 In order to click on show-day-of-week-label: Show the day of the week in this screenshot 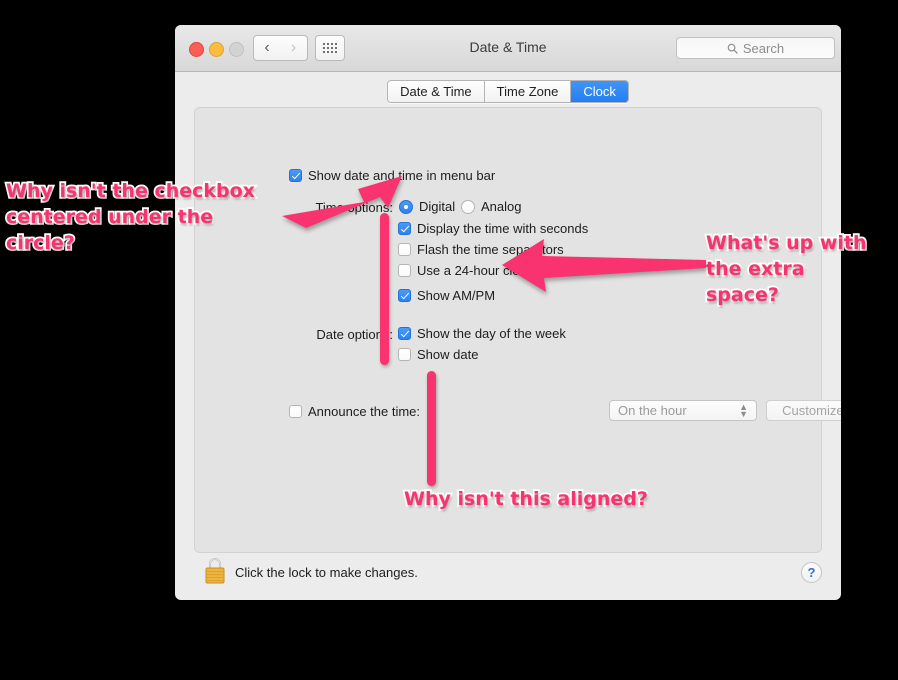, I will do `click(491, 333)`.